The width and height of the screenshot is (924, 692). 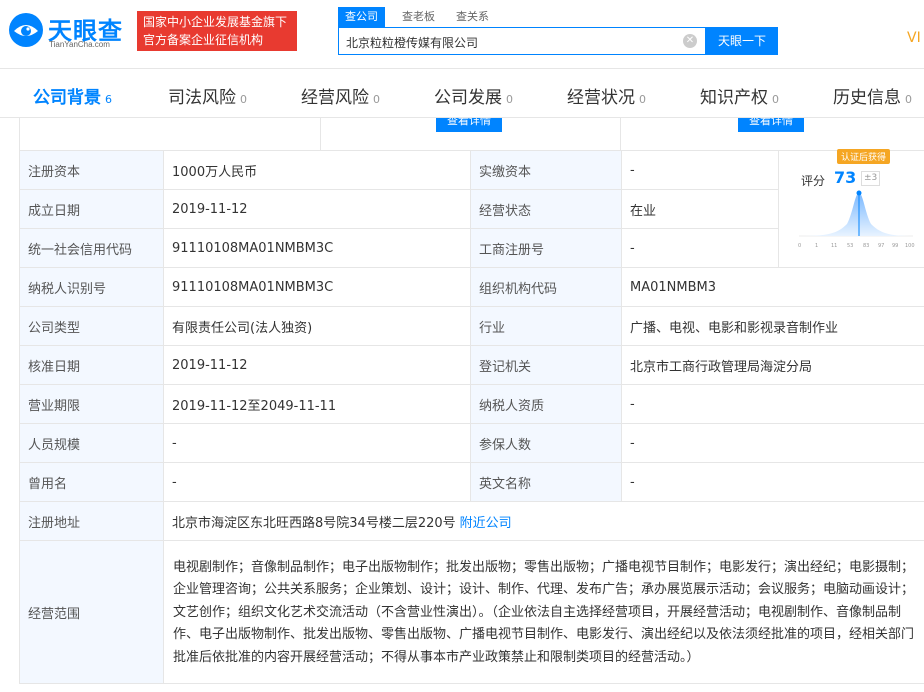 I want to click on search-input: 北京粒粒橙传媒有限公司 ✕, so click(x=522, y=41).